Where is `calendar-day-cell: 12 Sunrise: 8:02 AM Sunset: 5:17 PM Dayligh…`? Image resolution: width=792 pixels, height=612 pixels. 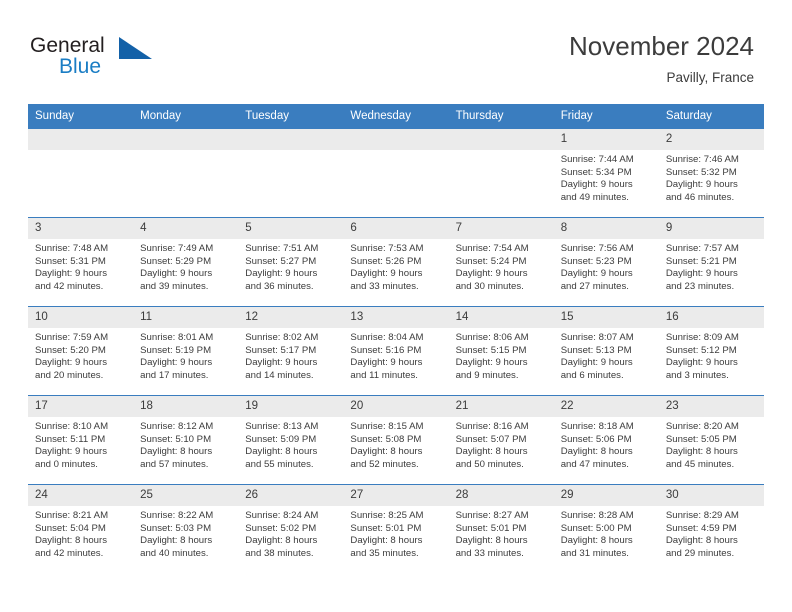 calendar-day-cell: 12 Sunrise: 8:02 AM Sunset: 5:17 PM Dayligh… is located at coordinates (291, 351).